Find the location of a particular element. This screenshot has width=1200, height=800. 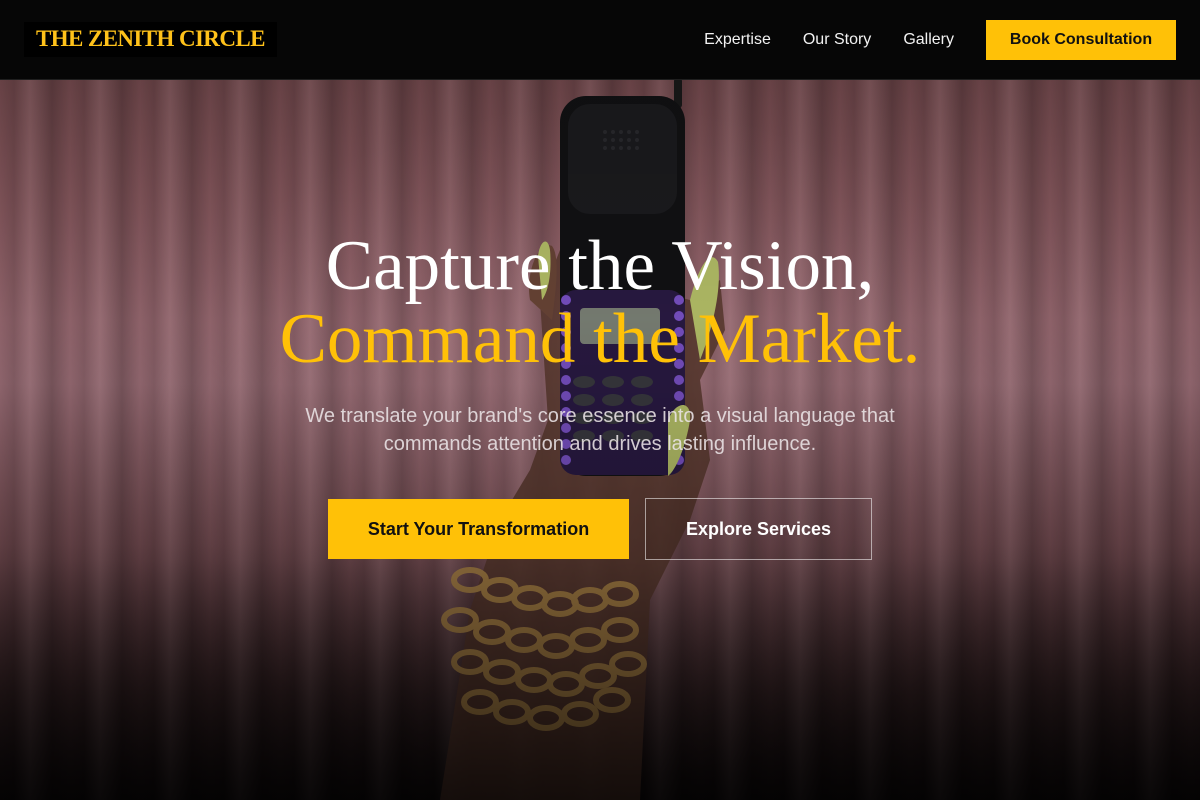

nav-link-expertise: Expertise is located at coordinates (737, 40).